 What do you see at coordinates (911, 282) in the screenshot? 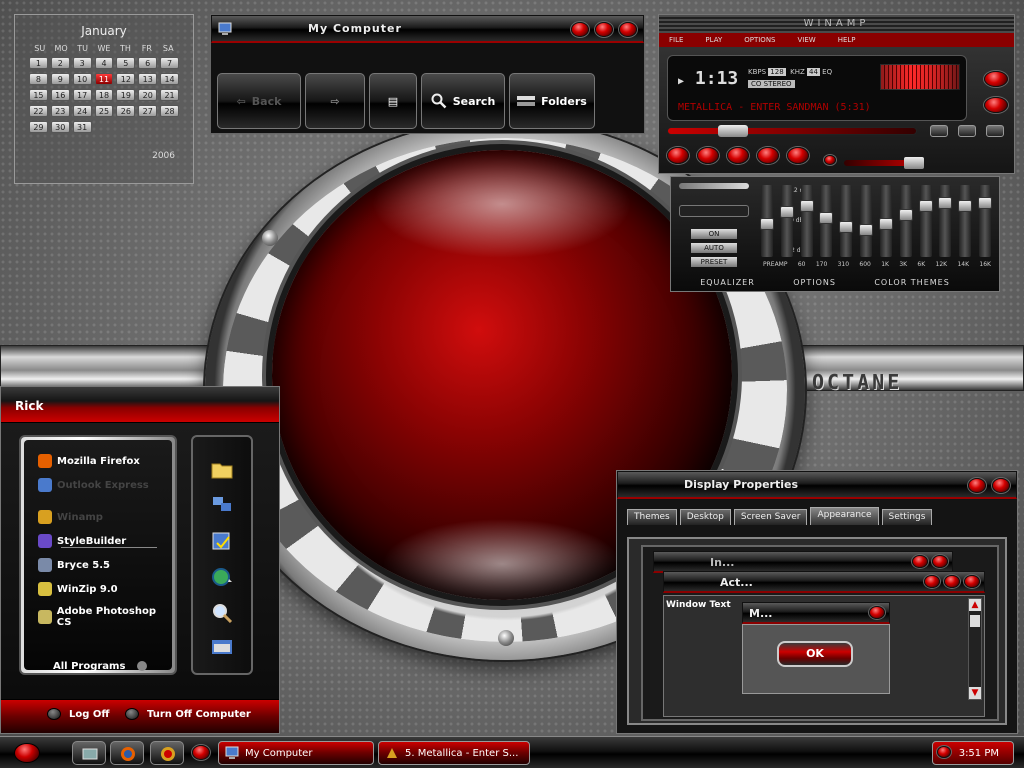
I see `eq-tab-color-themes: COLOR THEMES` at bounding box center [911, 282].